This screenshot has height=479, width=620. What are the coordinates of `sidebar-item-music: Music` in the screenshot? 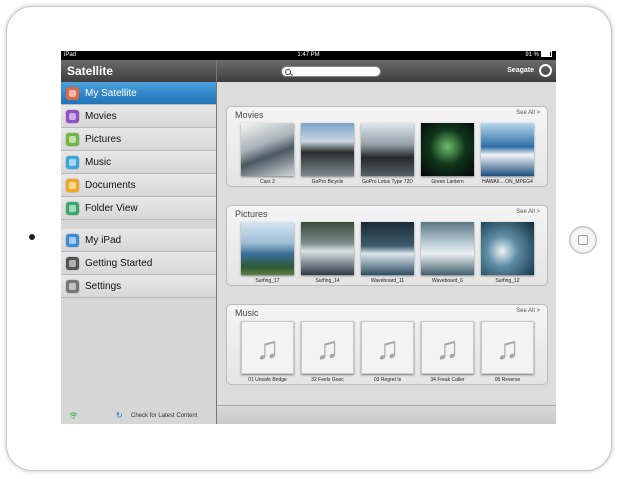 It's located at (138, 162).